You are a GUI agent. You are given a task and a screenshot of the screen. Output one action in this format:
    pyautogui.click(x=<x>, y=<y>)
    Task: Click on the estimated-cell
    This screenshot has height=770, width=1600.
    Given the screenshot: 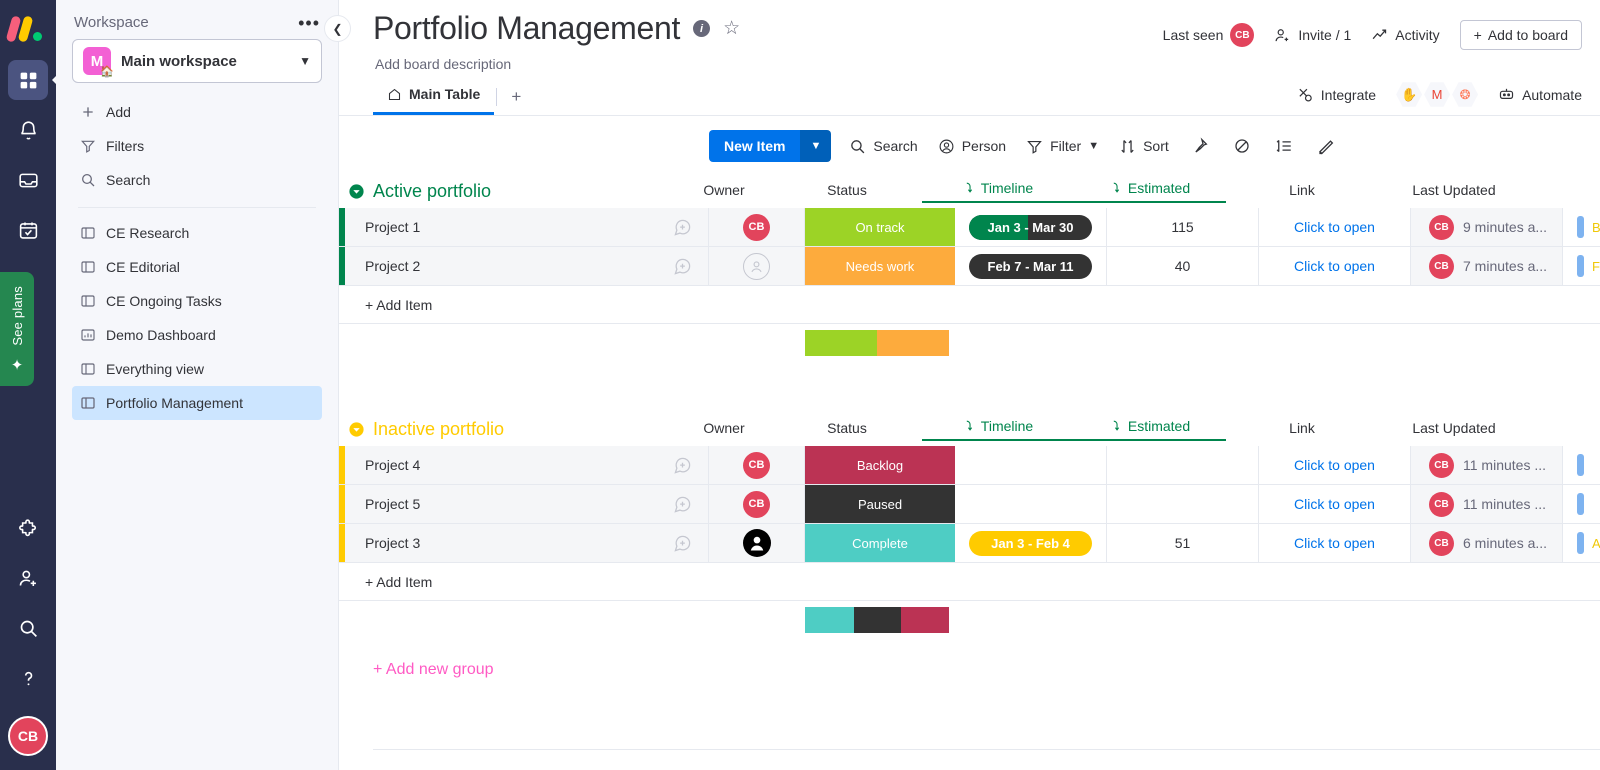 What is the action you would take?
    pyautogui.click(x=1183, y=465)
    